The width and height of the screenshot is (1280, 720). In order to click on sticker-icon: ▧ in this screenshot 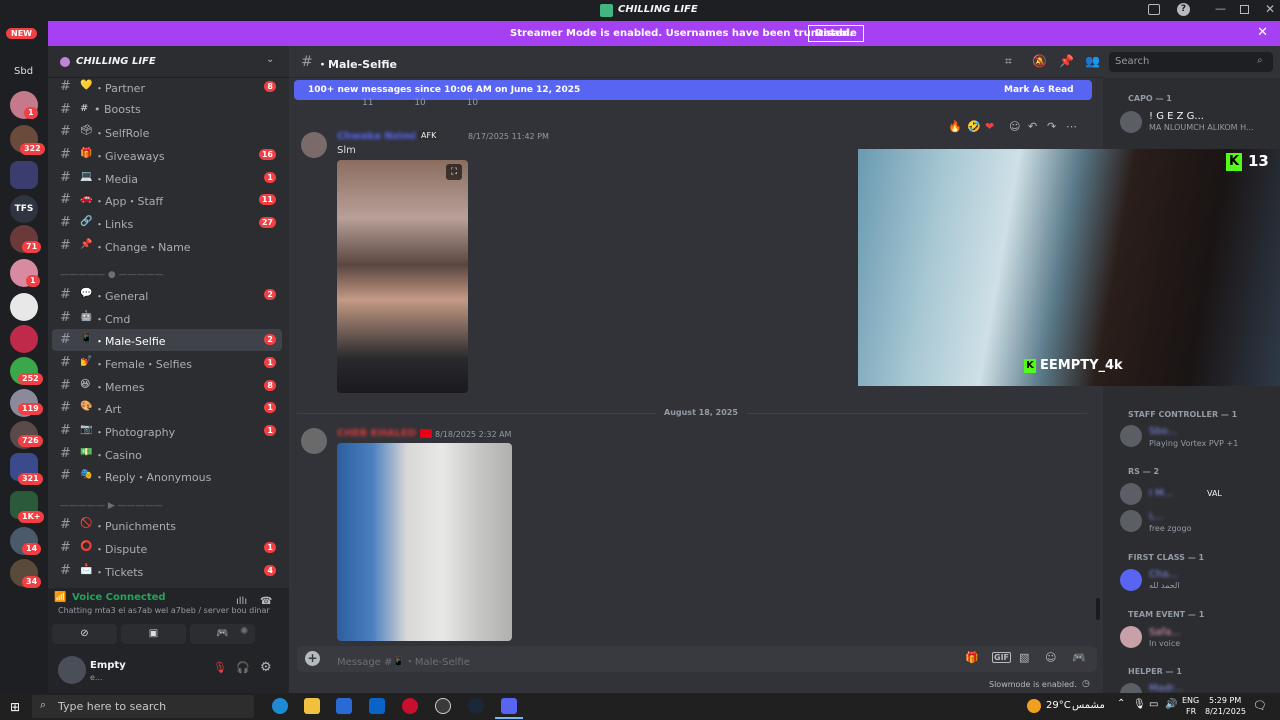, I will do `click(1024, 657)`.